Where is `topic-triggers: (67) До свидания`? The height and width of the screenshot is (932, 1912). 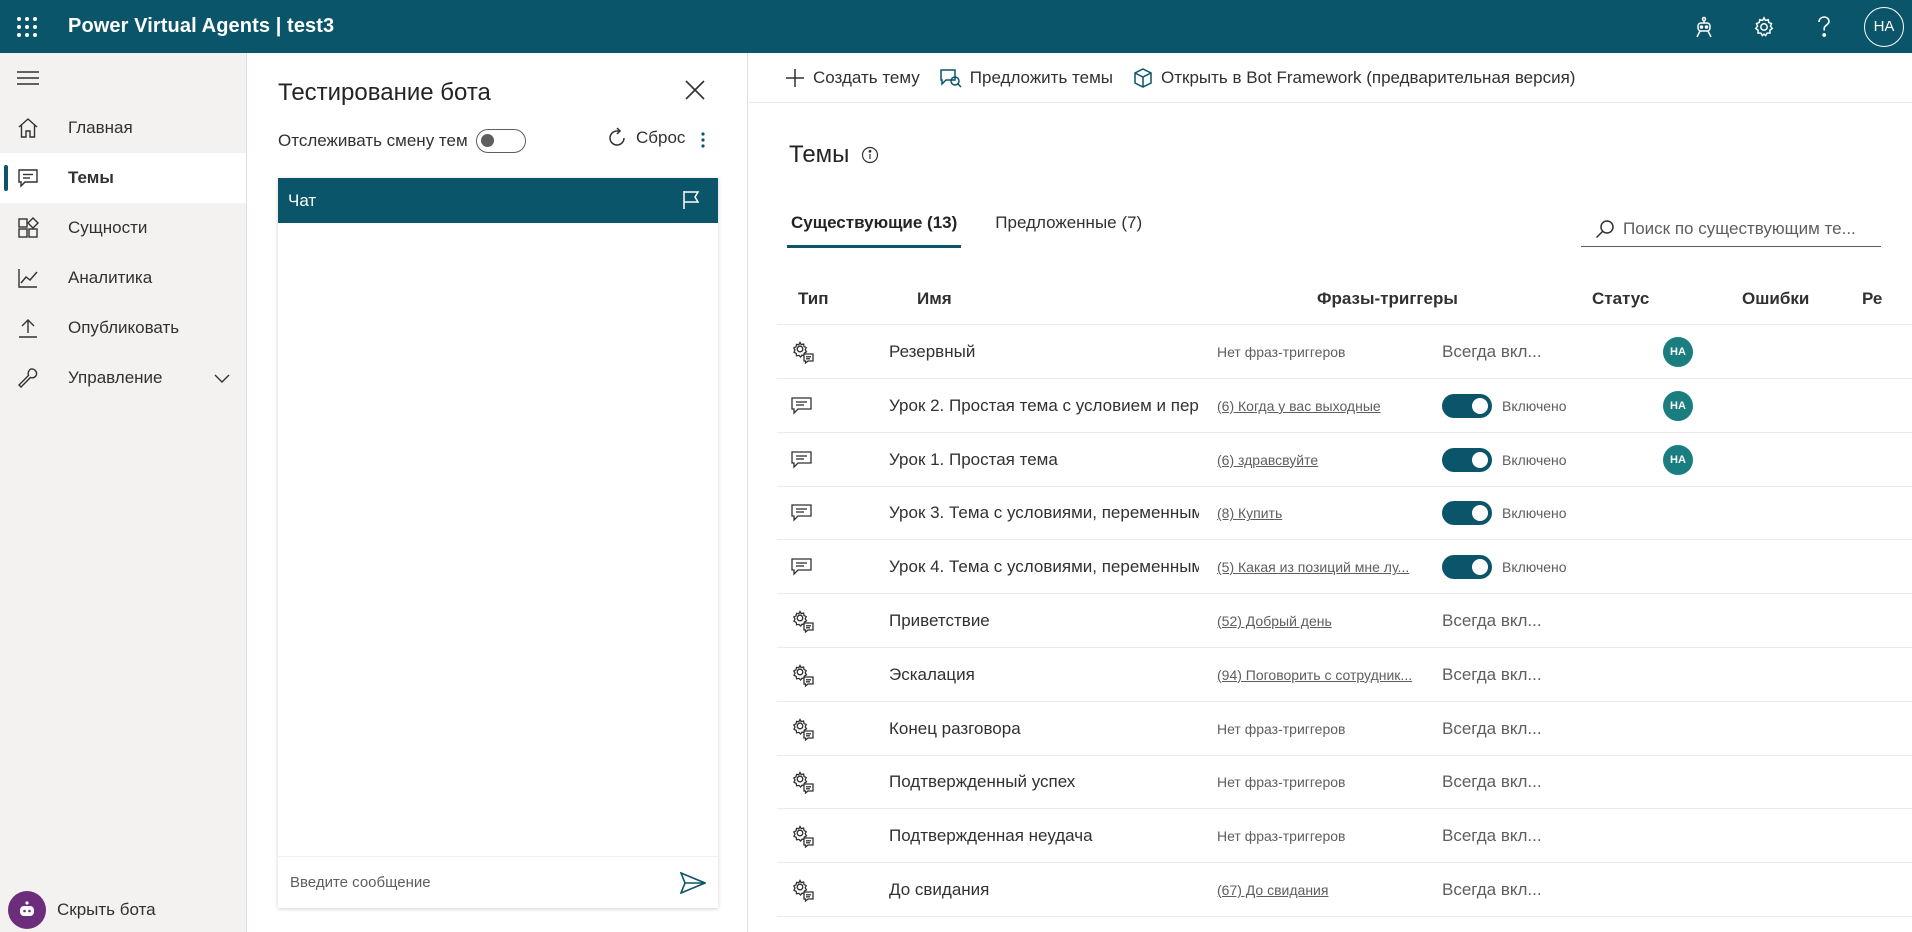
topic-triggers: (67) До свидания is located at coordinates (1332, 890).